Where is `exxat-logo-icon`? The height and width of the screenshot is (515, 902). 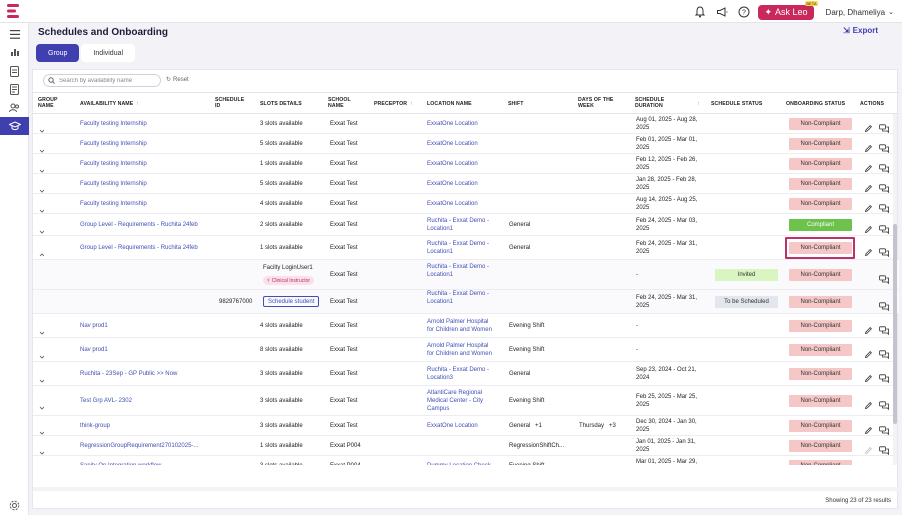 exxat-logo-icon is located at coordinates (13, 11).